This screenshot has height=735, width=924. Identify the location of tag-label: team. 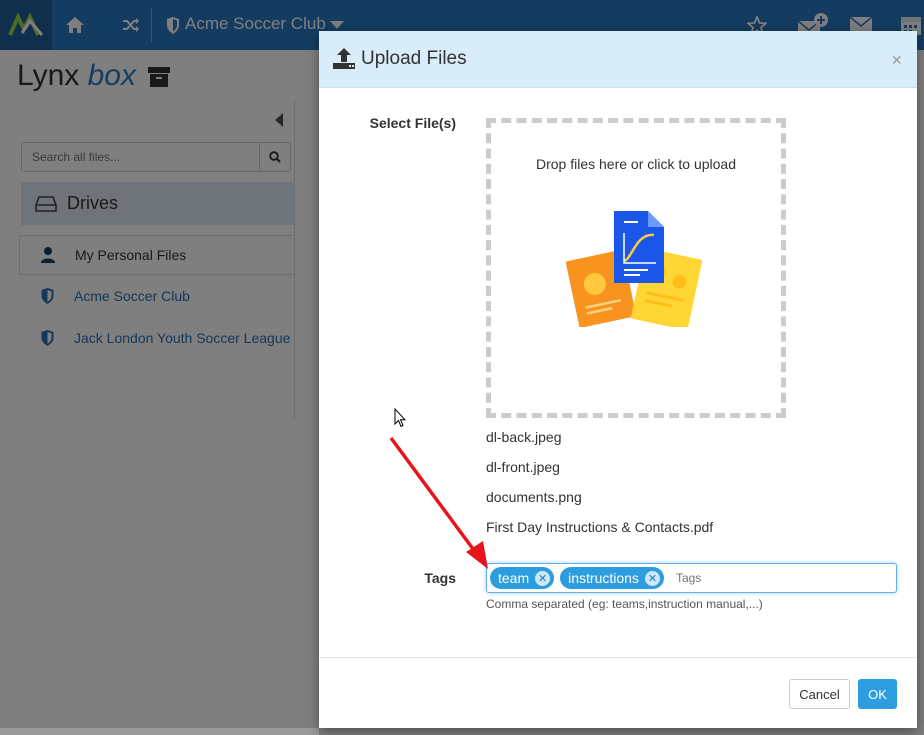
(514, 578).